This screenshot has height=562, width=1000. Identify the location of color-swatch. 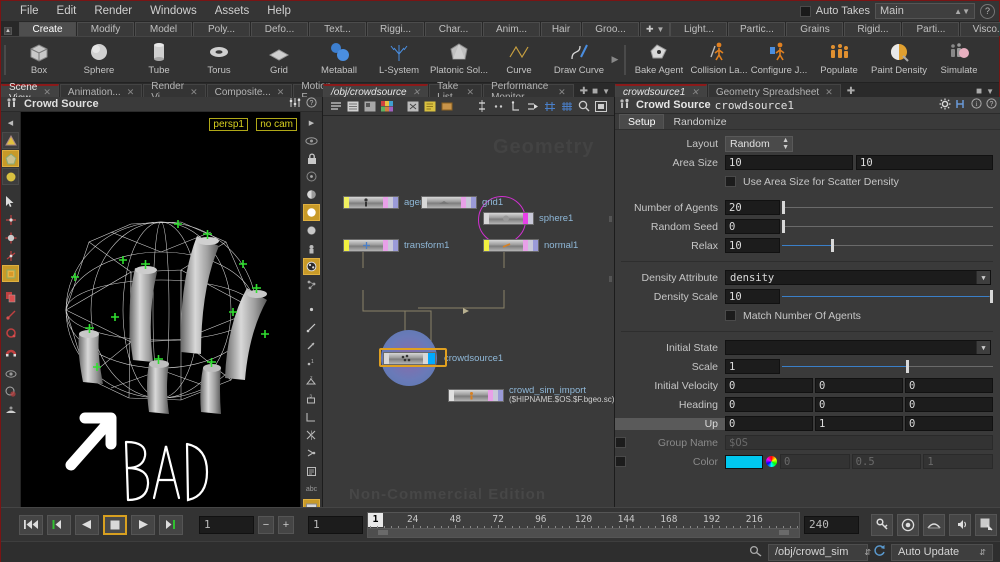
(744, 461).